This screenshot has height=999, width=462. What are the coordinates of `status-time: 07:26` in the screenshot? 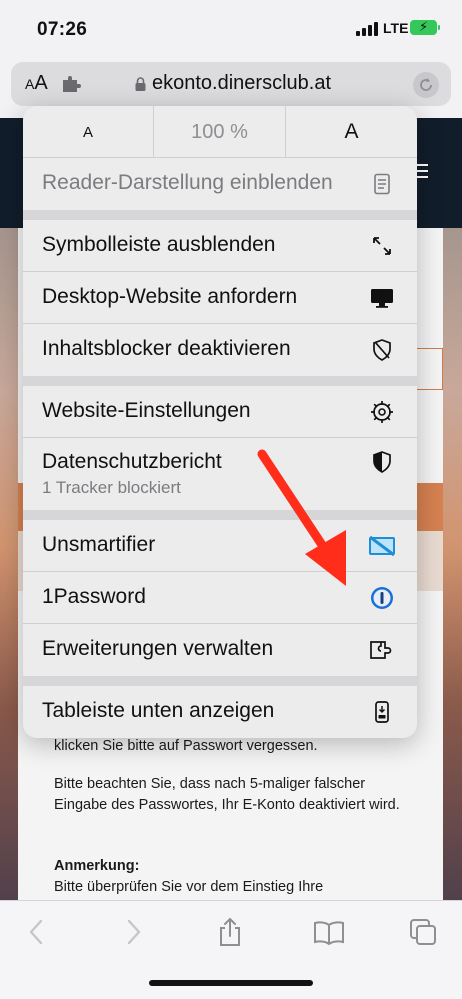 It's located at (62, 29).